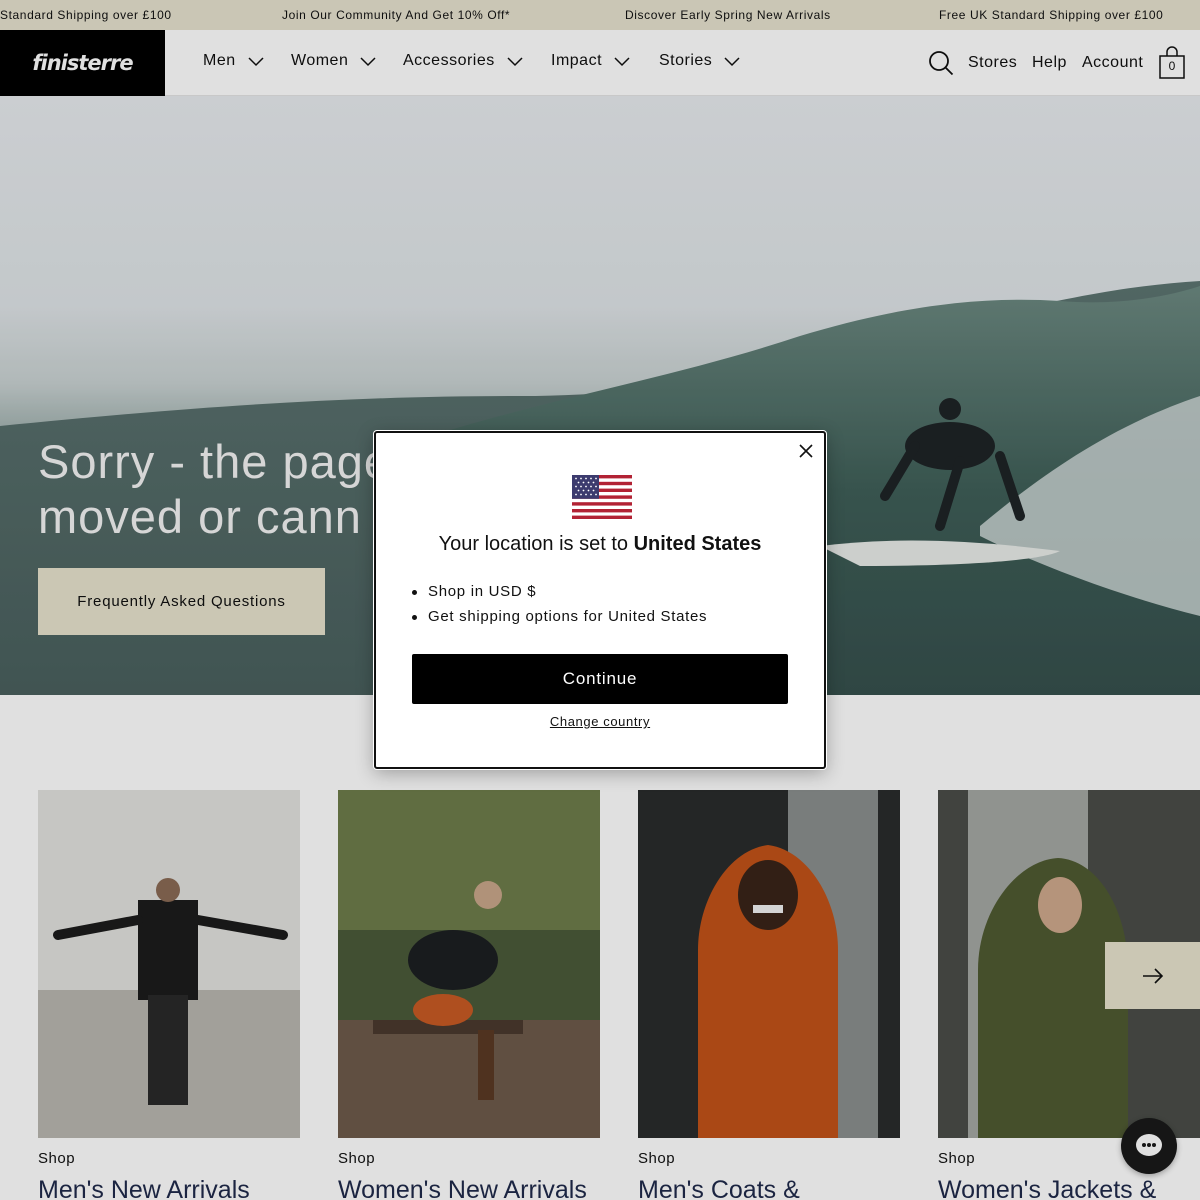 This screenshot has width=1200, height=1200. Describe the element at coordinates (697, 544) in the screenshot. I see `modal-country: United States` at that location.